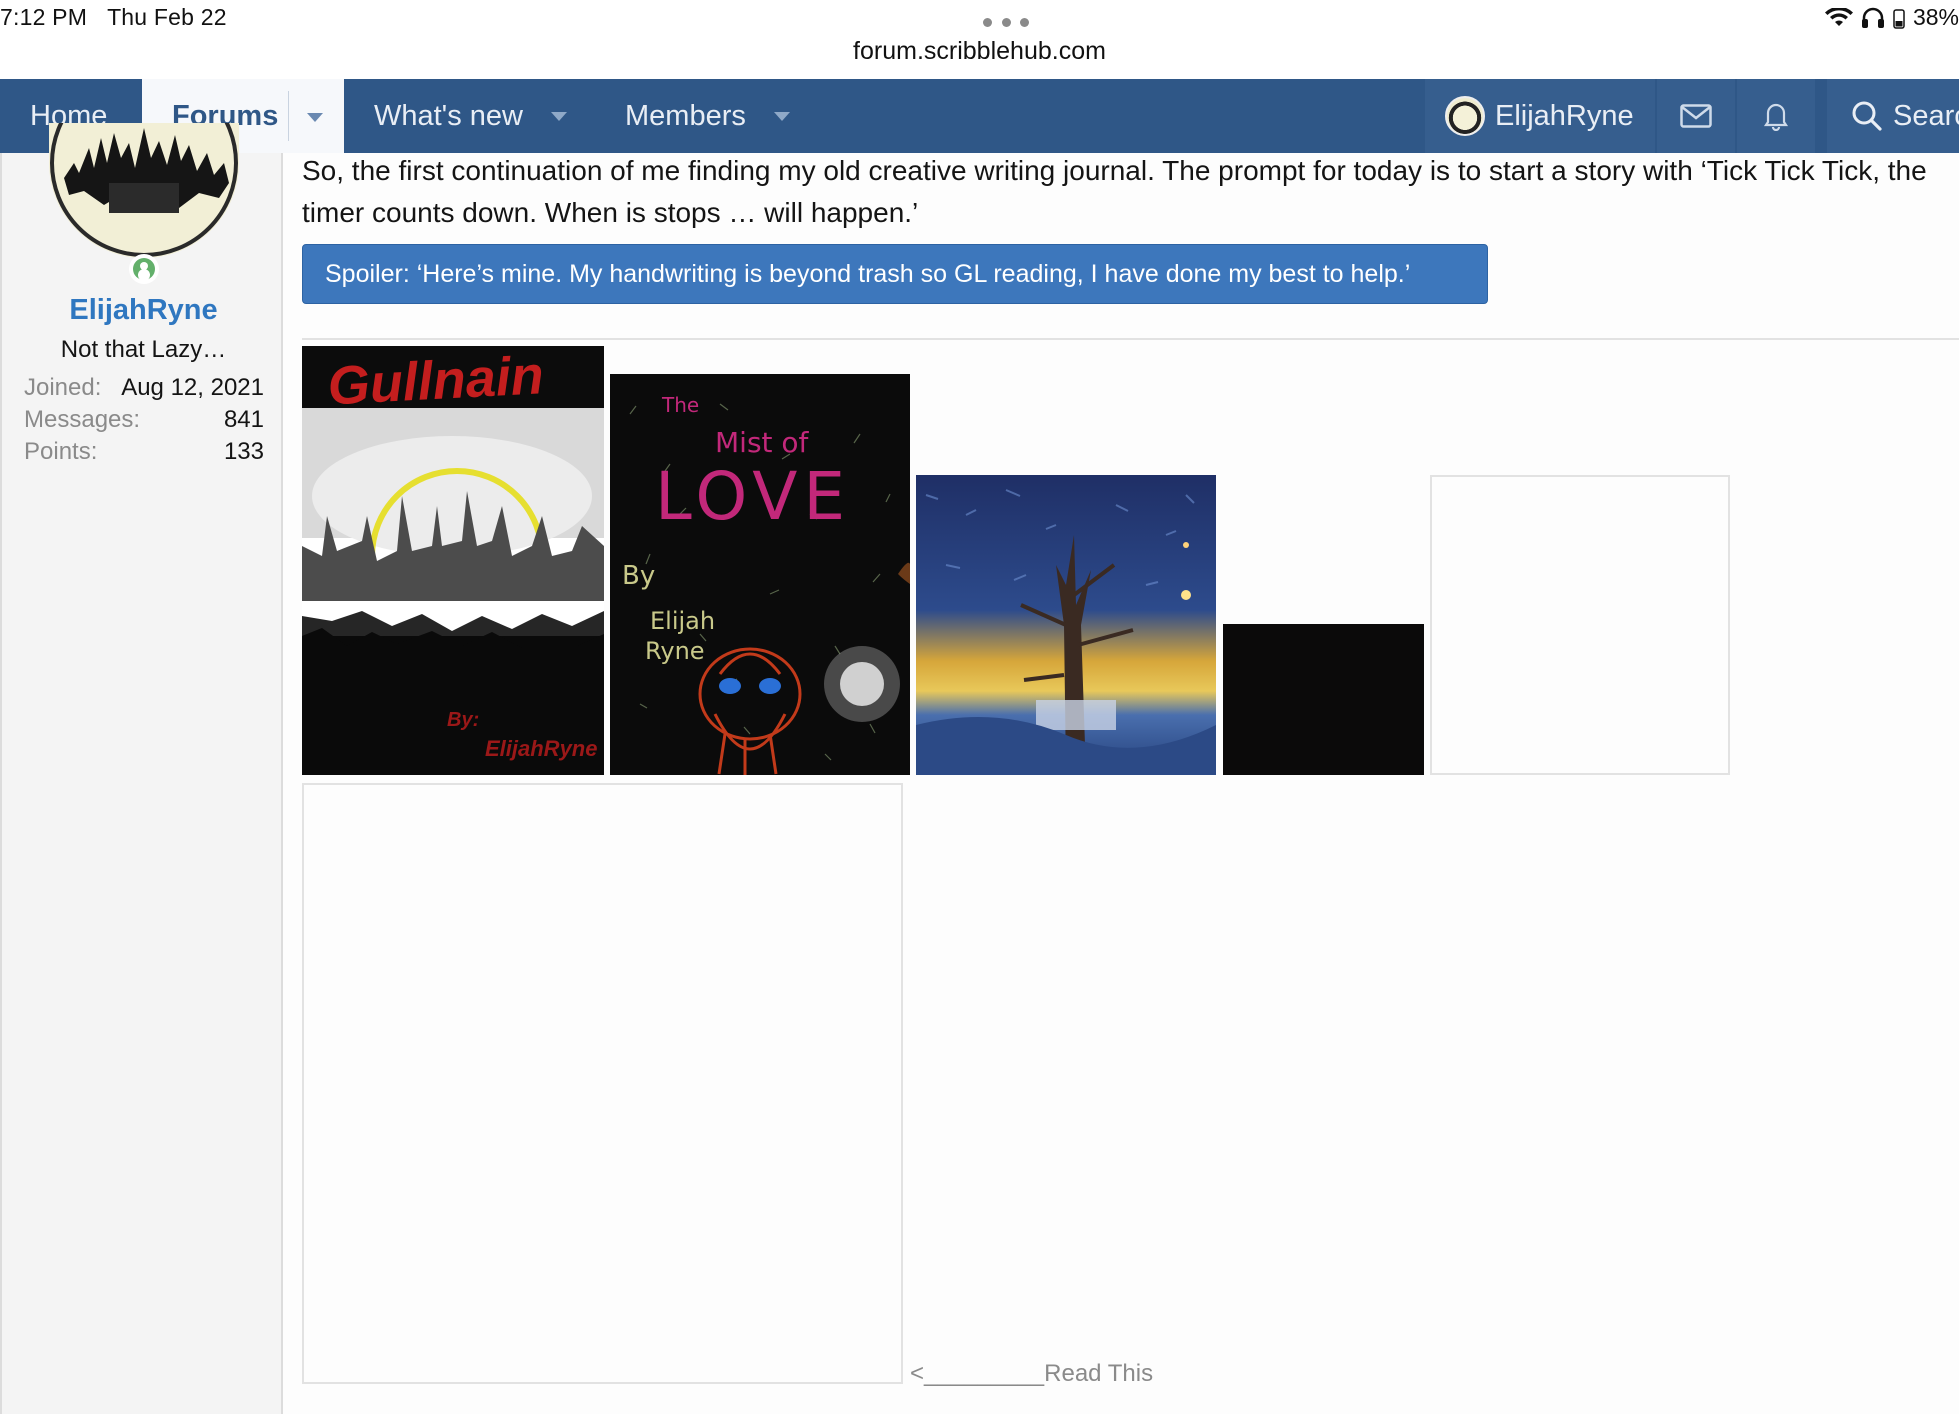  I want to click on stat-label: Points:, so click(61, 451).